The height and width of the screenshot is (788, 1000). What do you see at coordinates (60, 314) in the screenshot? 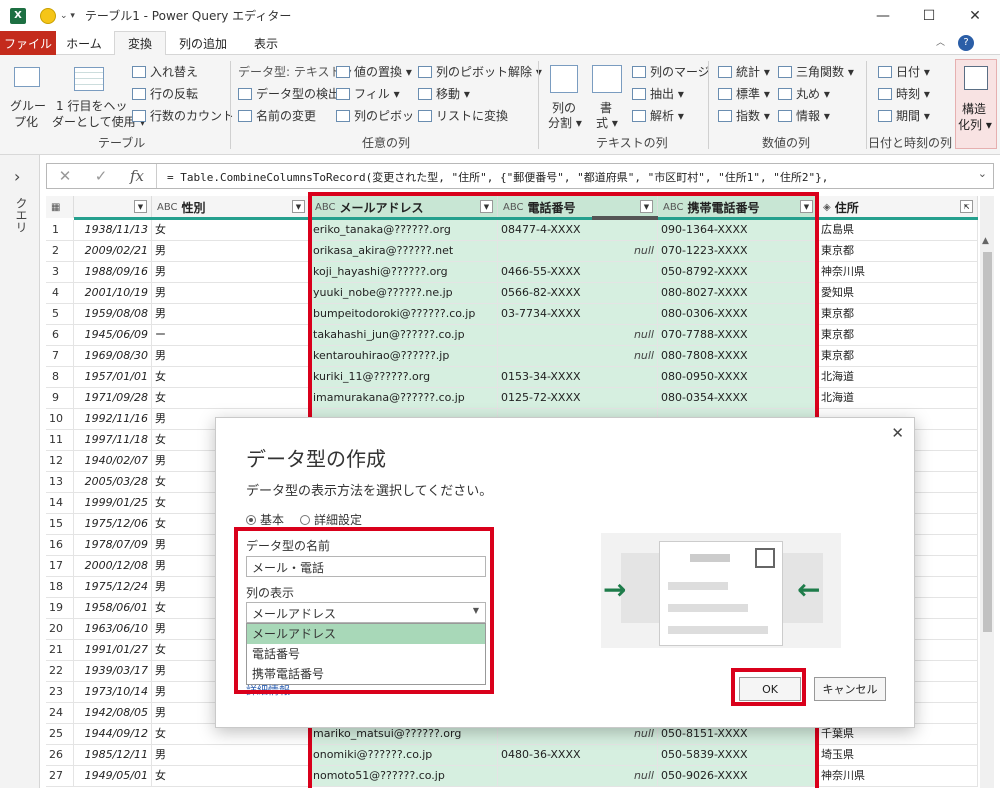
I see `cell-n: 5` at bounding box center [60, 314].